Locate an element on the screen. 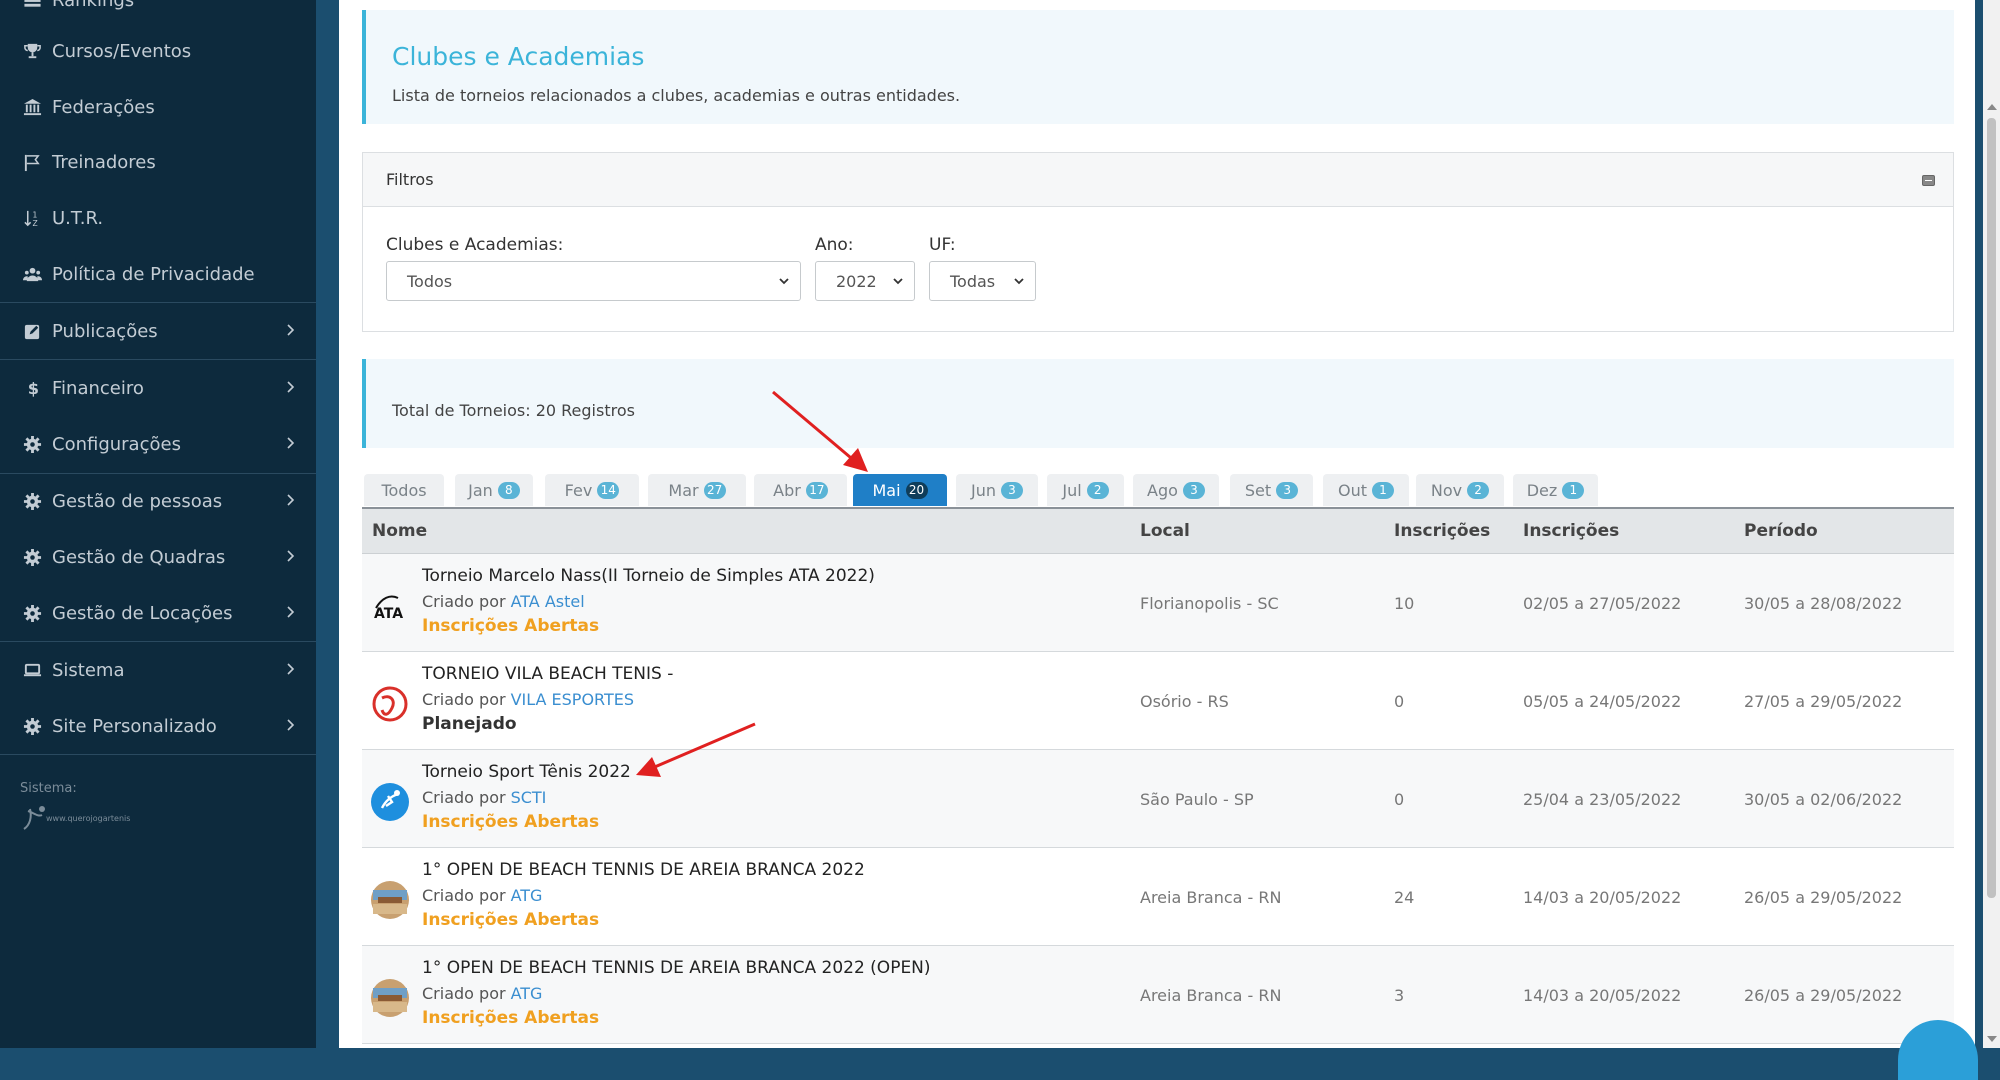  column-header-registration-period: Inscrições is located at coordinates (1571, 531).